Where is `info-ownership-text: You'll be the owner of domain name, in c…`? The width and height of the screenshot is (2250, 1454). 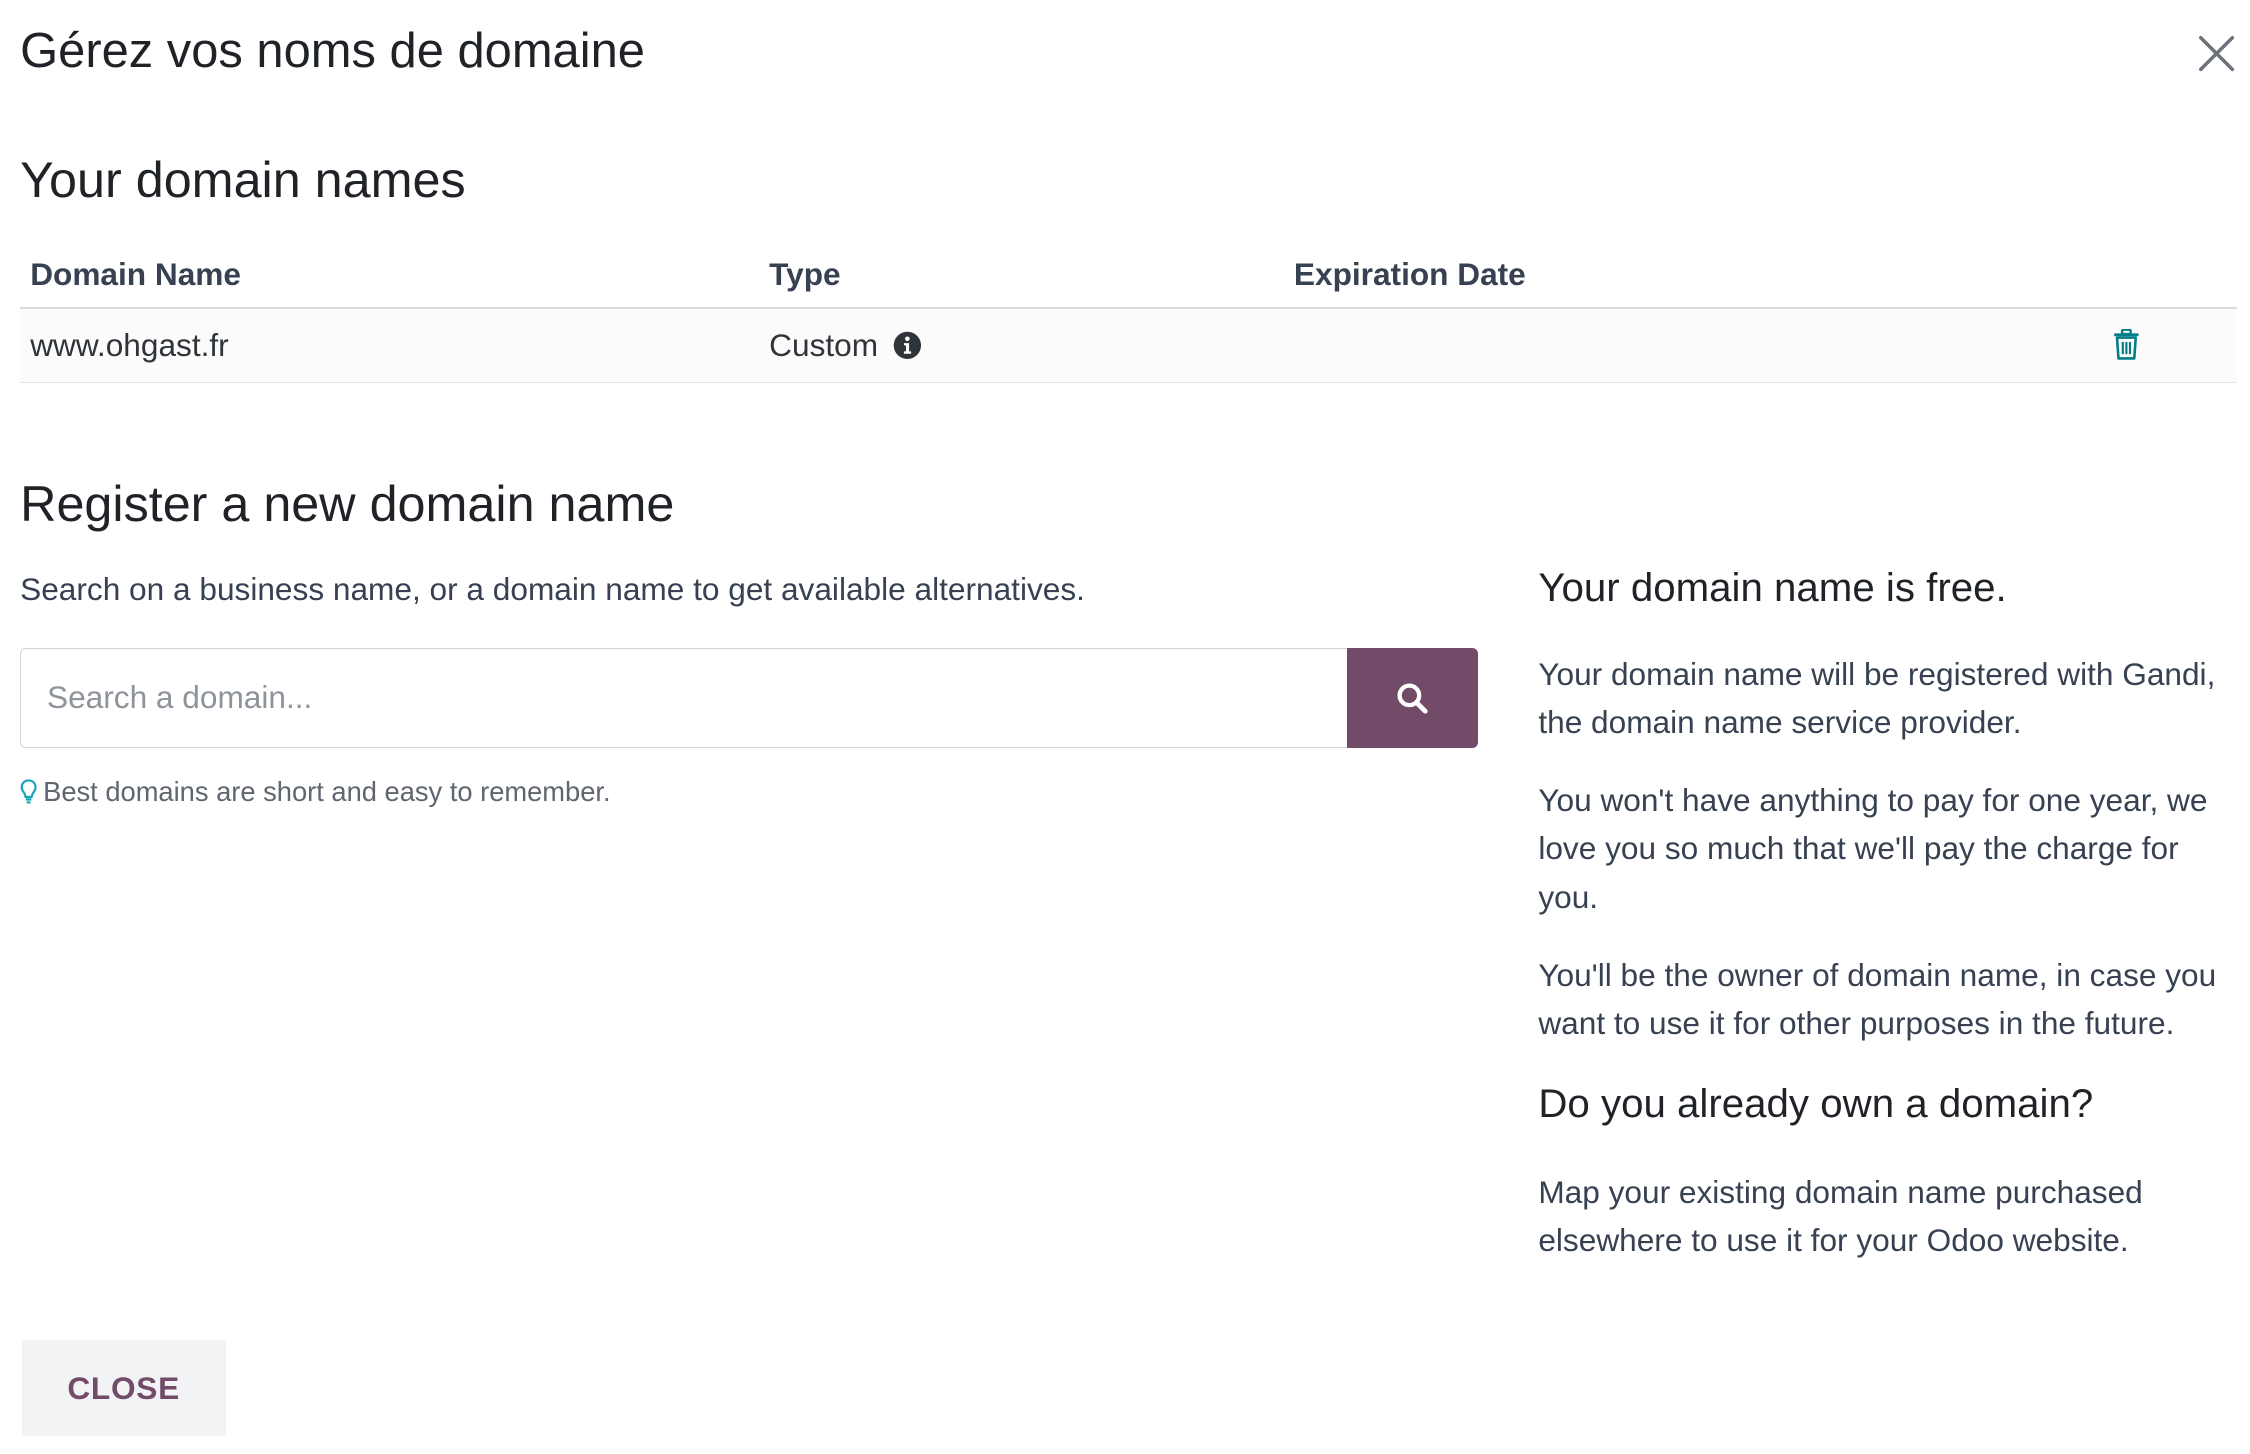
info-ownership-text: You'll be the owner of domain name, in c… is located at coordinates (1877, 999).